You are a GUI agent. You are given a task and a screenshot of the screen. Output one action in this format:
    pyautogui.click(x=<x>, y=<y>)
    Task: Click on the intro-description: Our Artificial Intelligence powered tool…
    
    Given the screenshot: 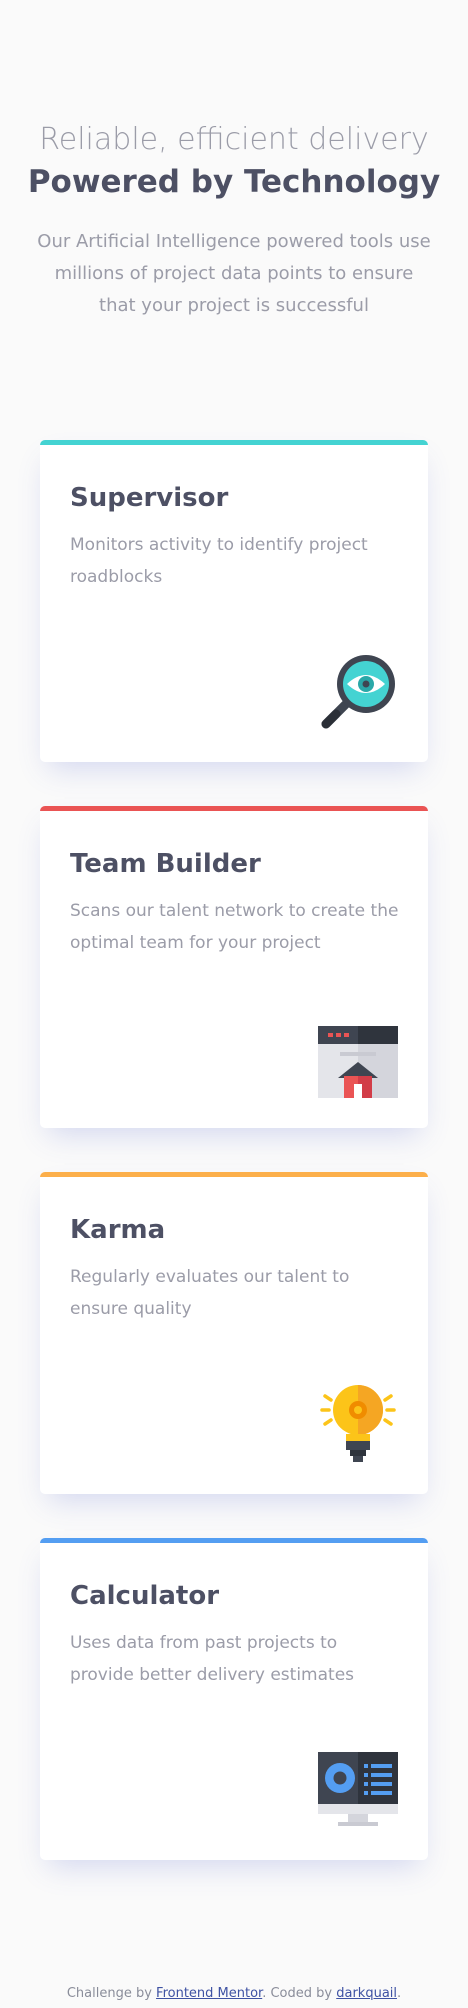 What is the action you would take?
    pyautogui.click(x=234, y=273)
    